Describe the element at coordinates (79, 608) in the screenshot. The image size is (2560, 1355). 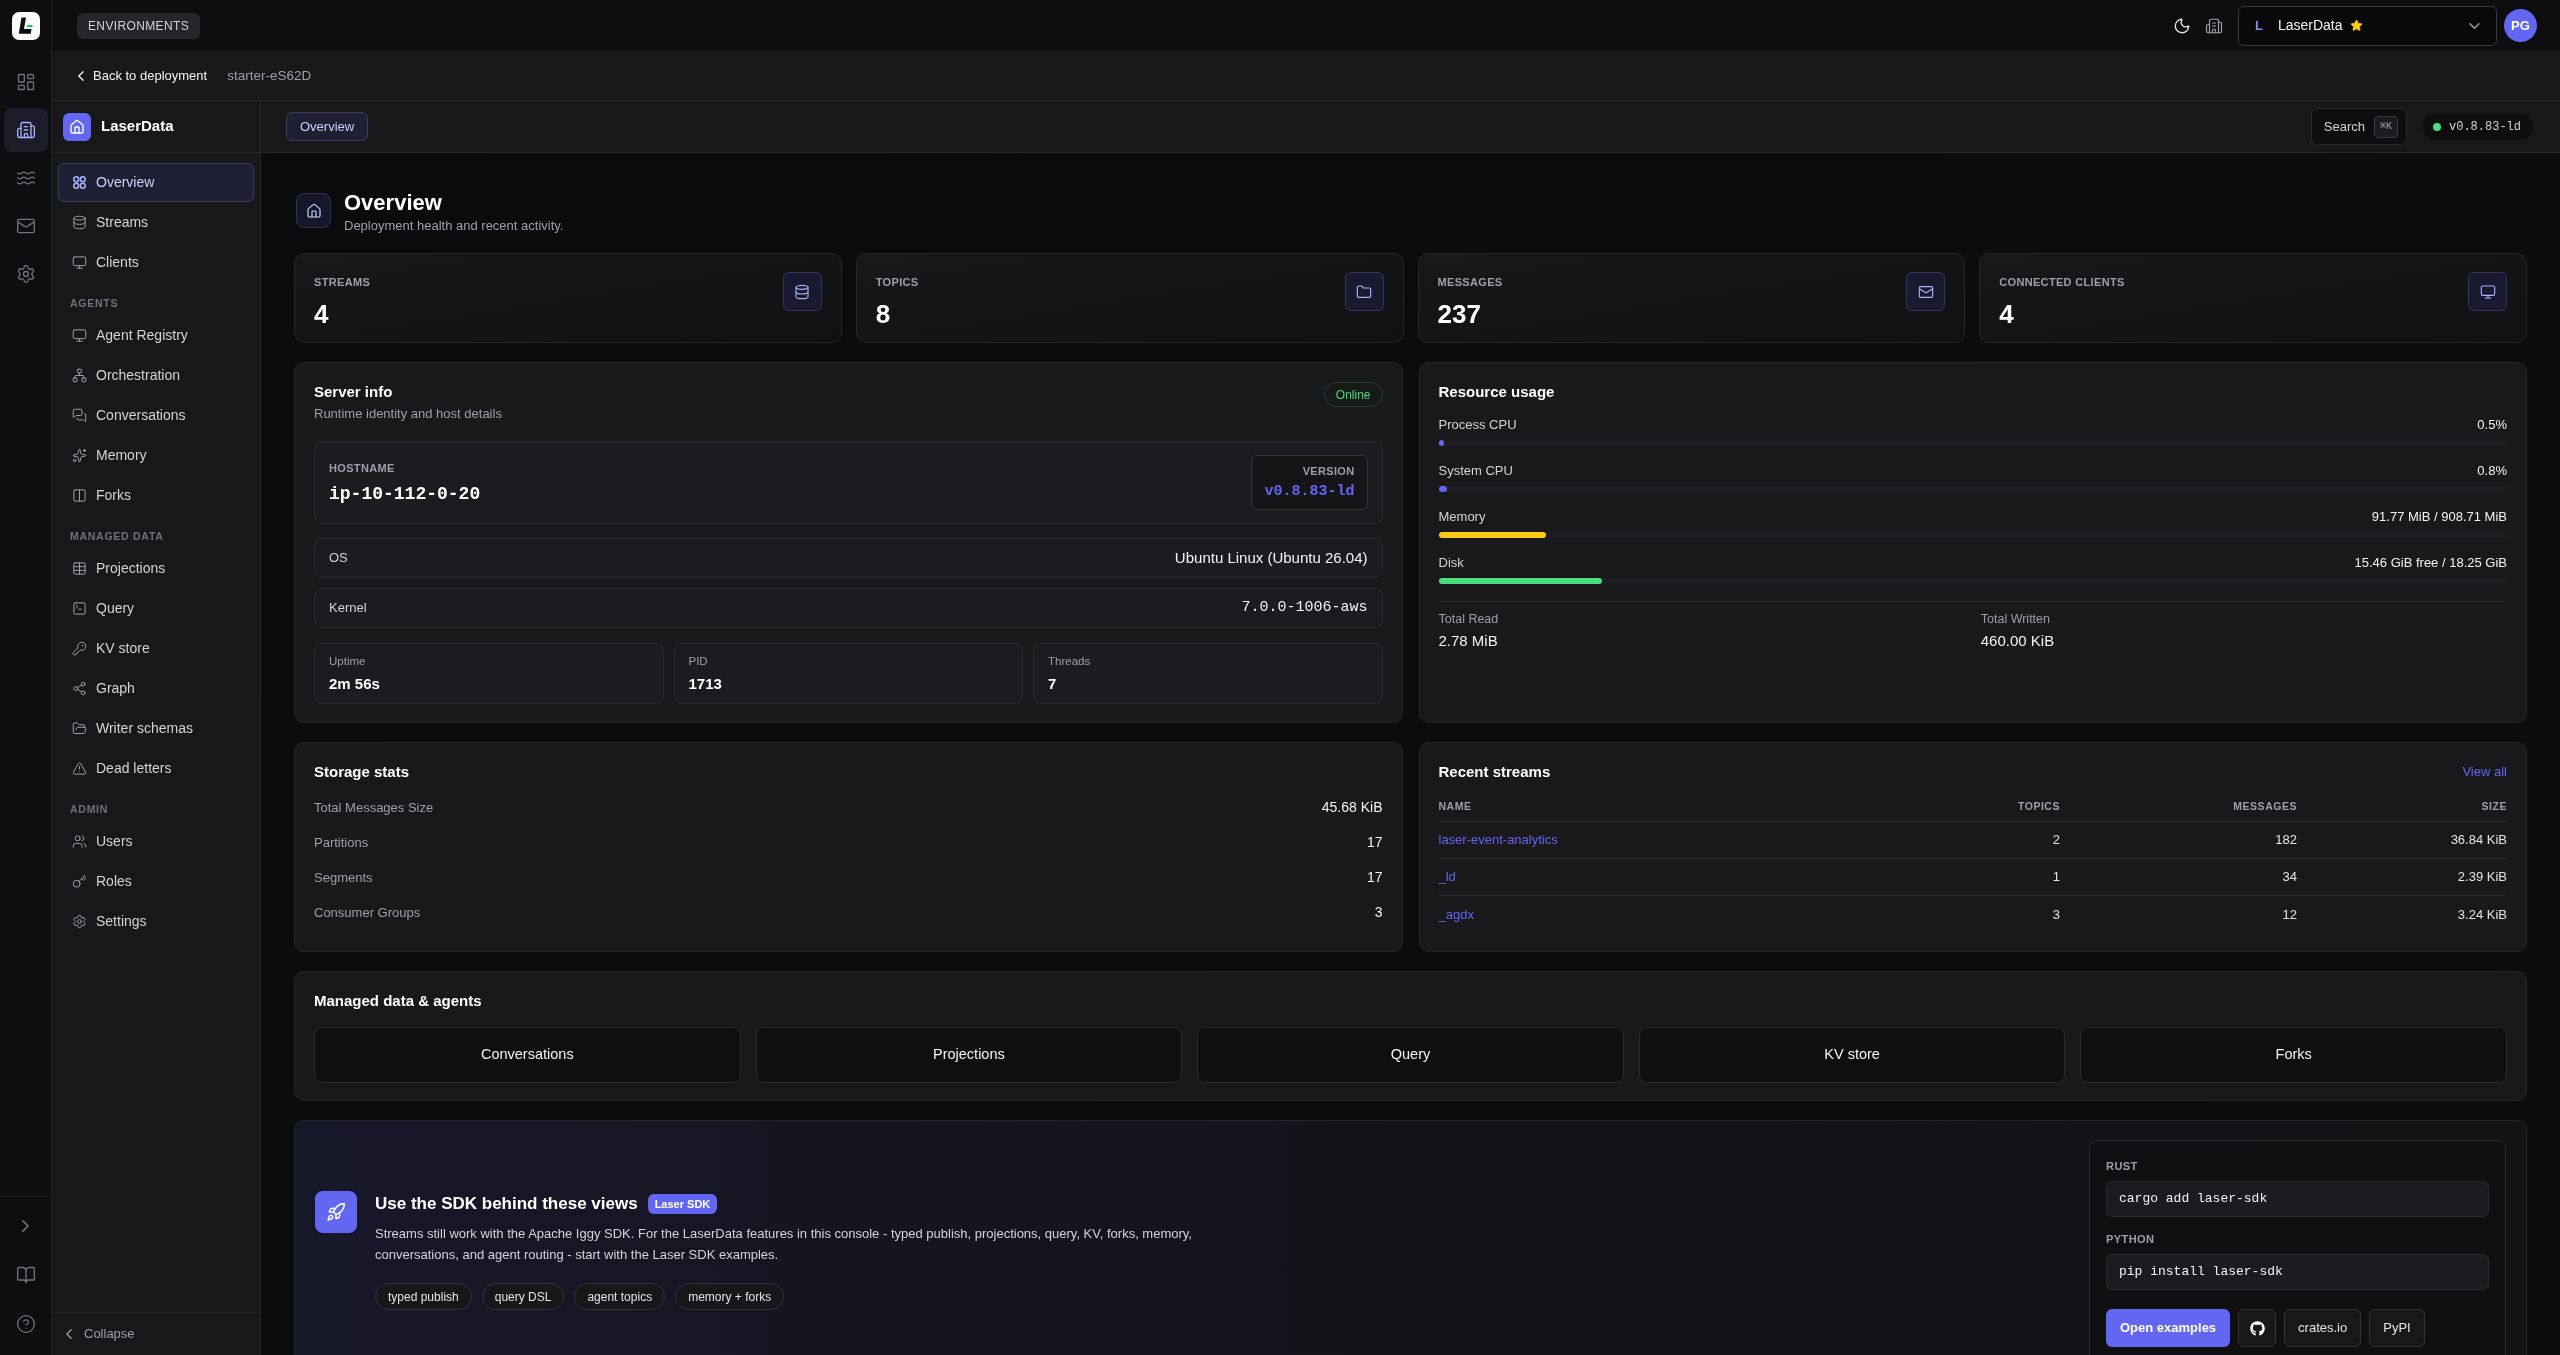
I see `terminal-icon` at that location.